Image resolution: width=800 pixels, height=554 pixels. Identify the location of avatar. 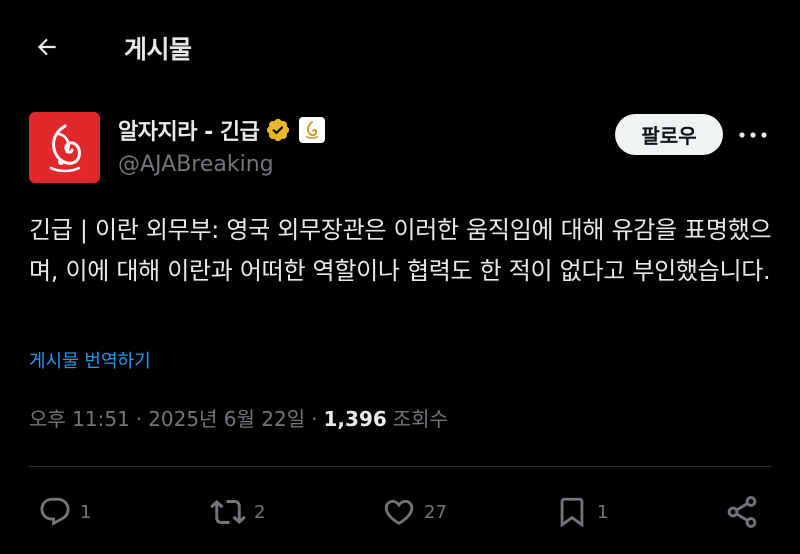
(64, 147).